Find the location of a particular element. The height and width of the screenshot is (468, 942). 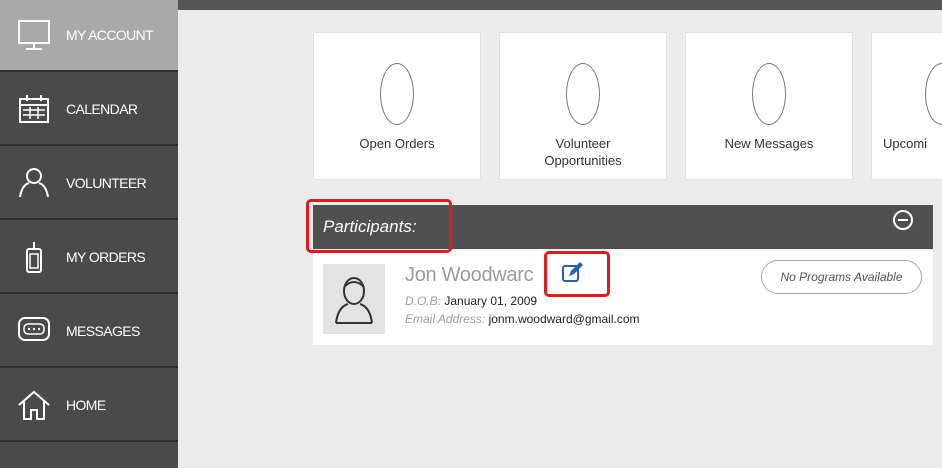

highlight-edit-button is located at coordinates (577, 274).